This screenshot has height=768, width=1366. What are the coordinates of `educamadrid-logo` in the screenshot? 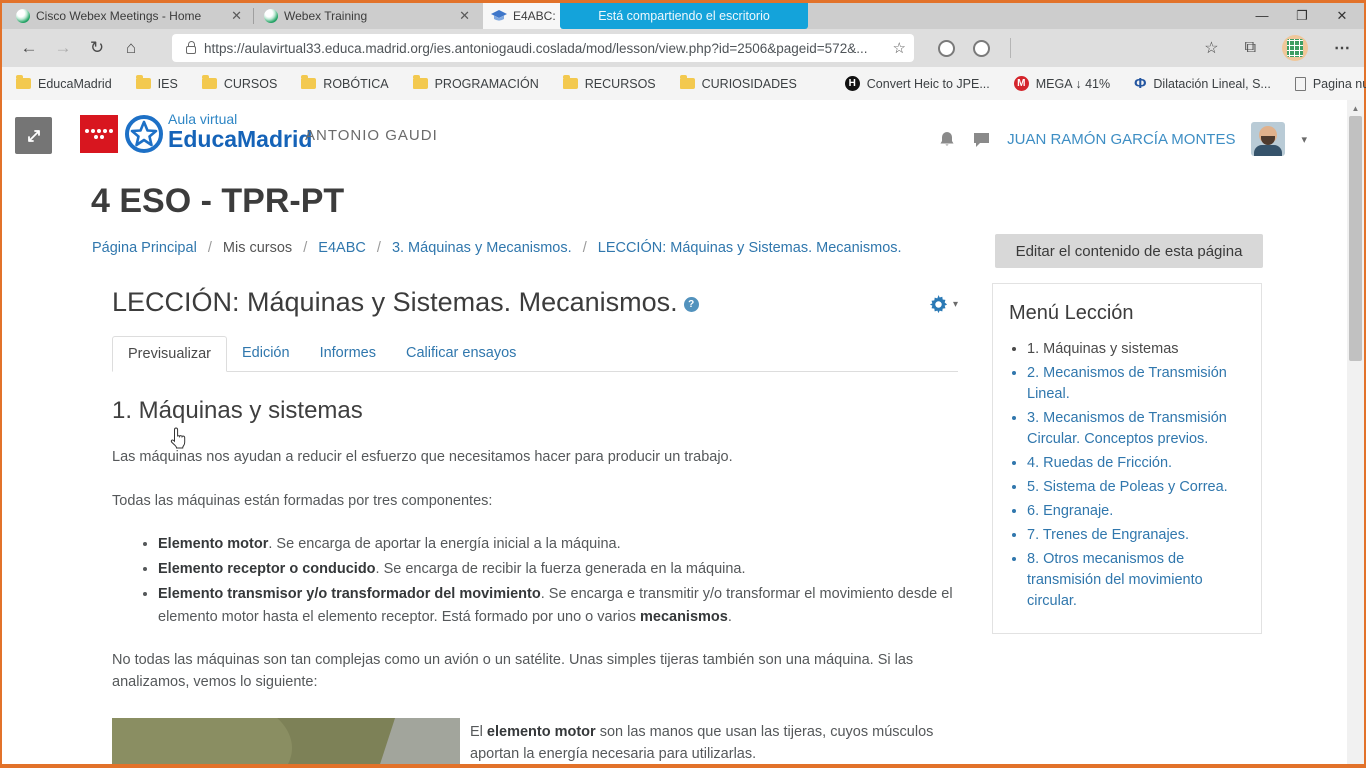 It's located at (144, 134).